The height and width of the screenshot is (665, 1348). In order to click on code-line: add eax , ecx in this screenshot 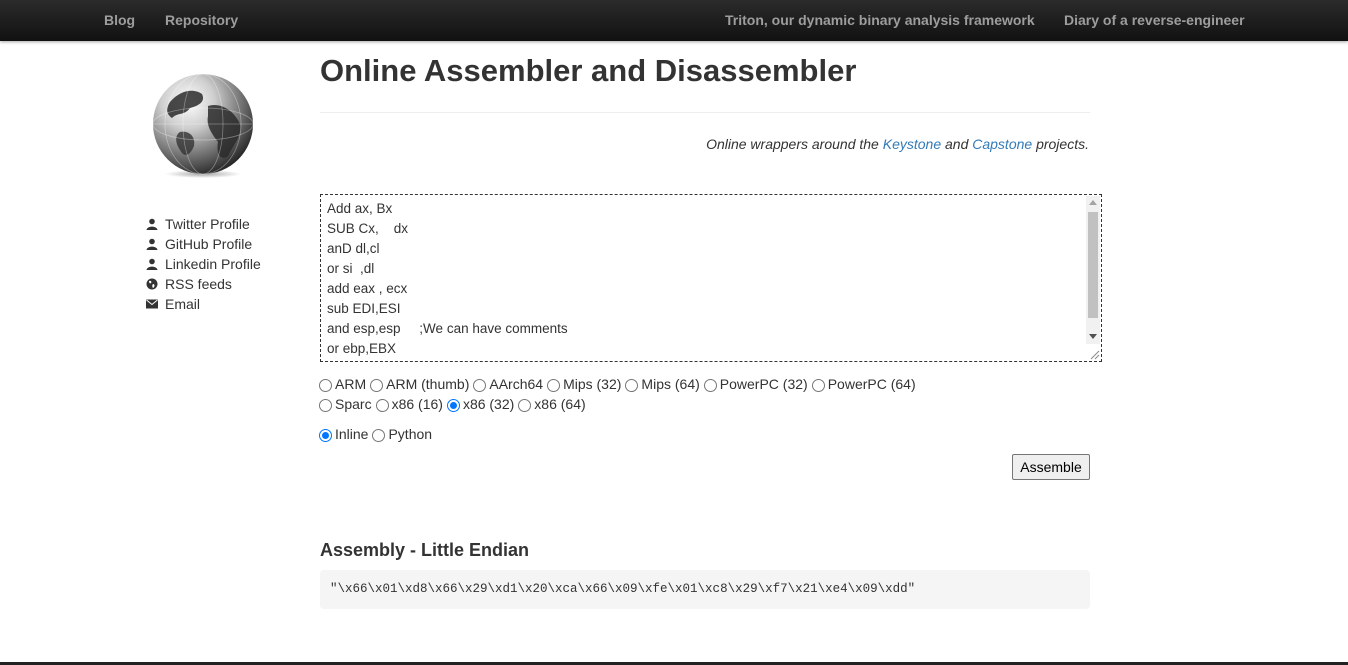, I will do `click(367, 288)`.